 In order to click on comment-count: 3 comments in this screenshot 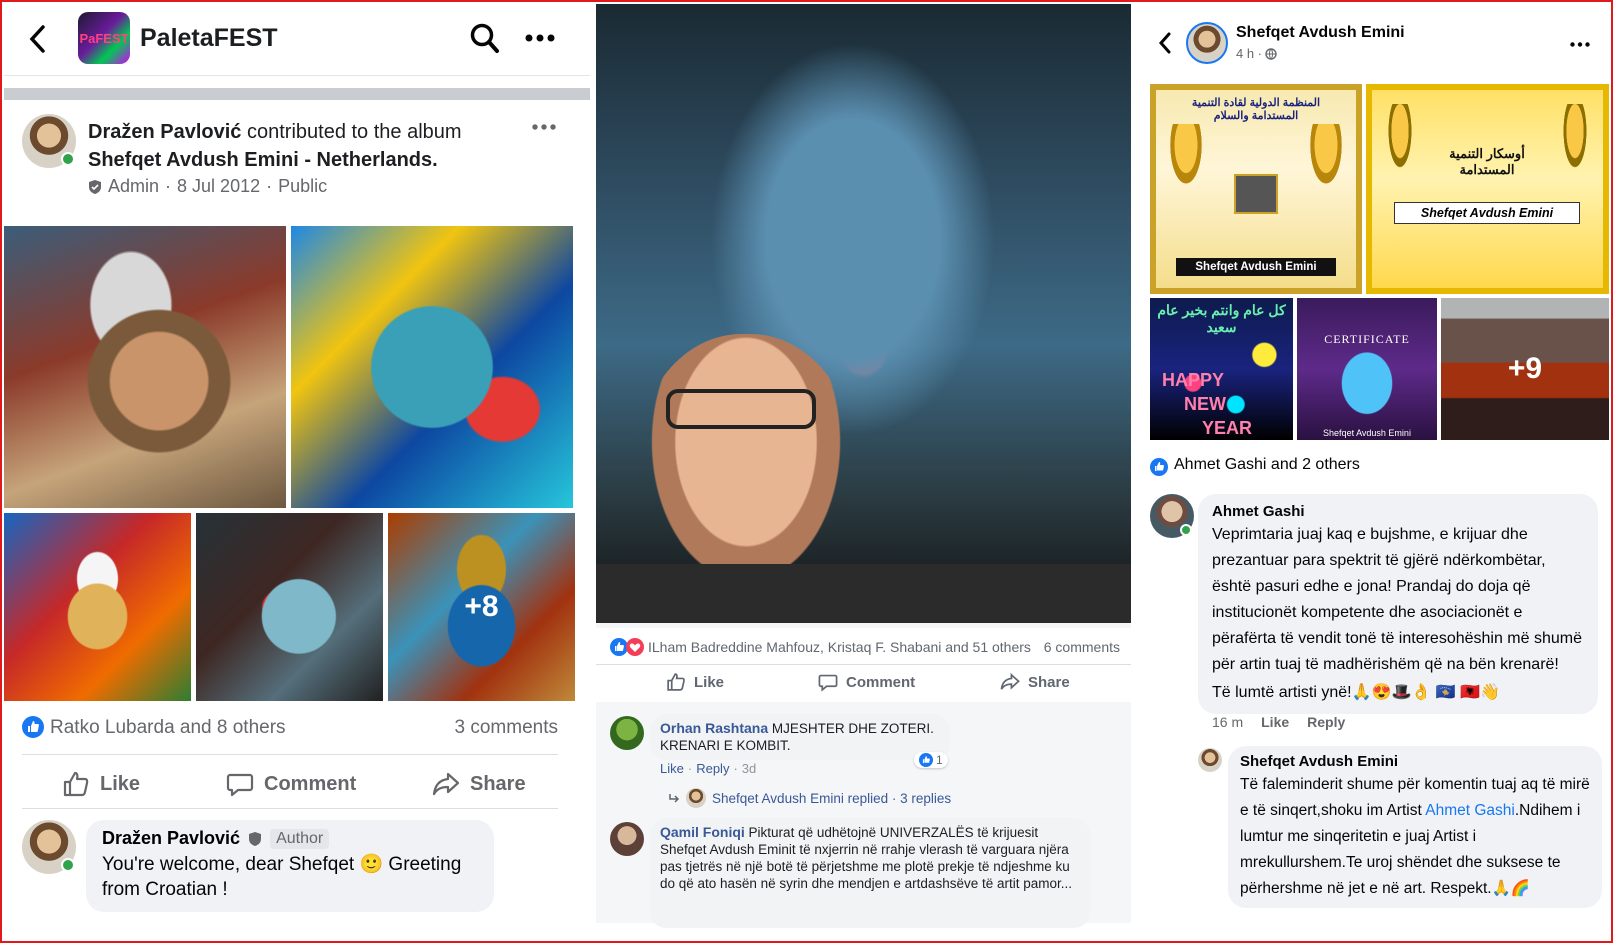, I will do `click(506, 728)`.